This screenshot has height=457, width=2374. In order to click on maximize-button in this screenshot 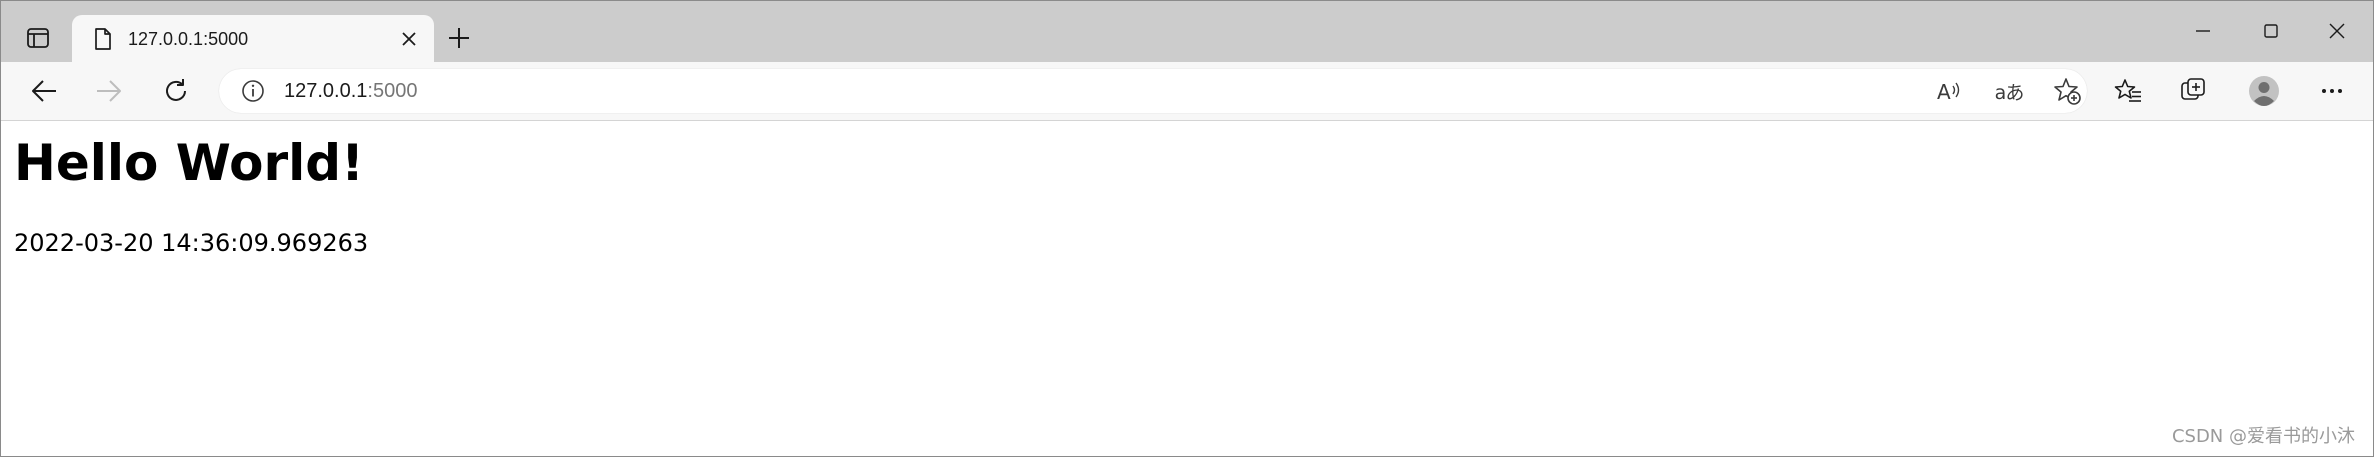, I will do `click(2271, 31)`.